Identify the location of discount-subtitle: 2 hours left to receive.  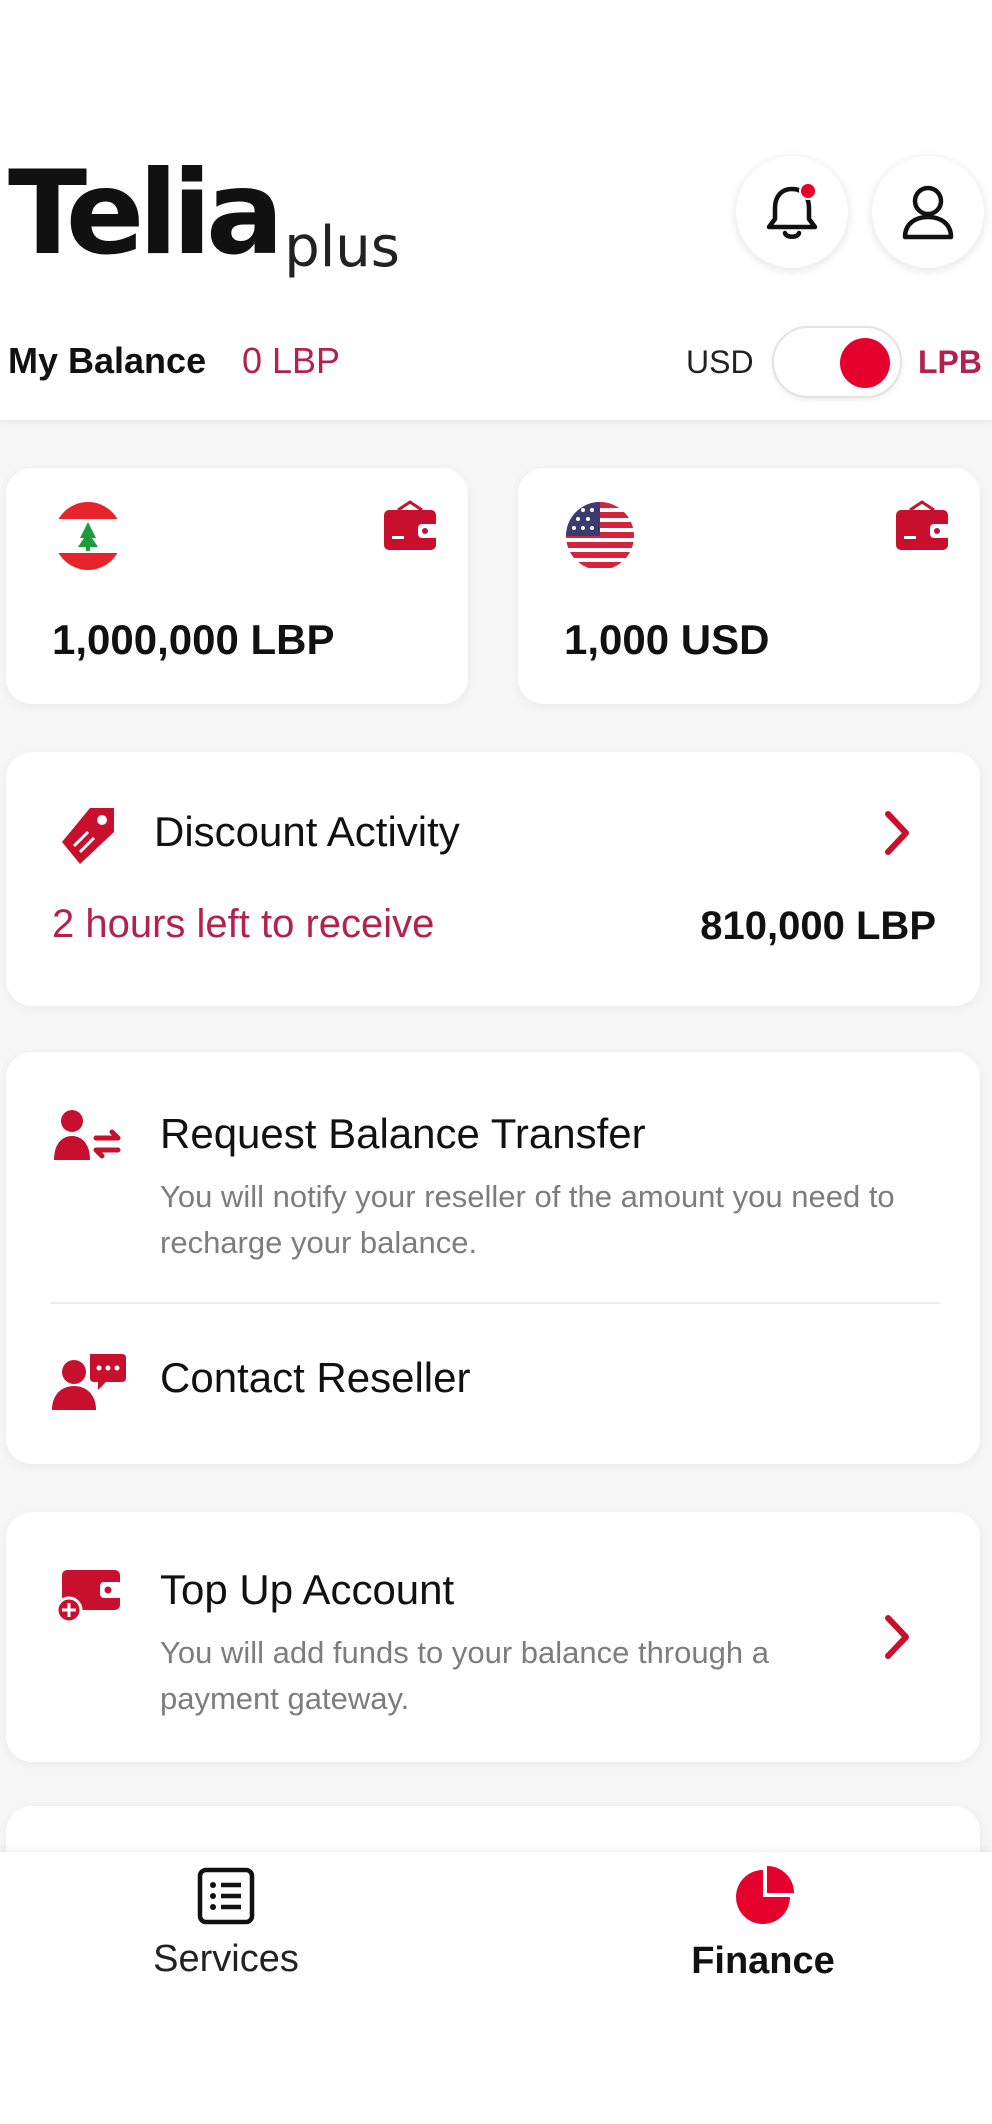
(243, 924).